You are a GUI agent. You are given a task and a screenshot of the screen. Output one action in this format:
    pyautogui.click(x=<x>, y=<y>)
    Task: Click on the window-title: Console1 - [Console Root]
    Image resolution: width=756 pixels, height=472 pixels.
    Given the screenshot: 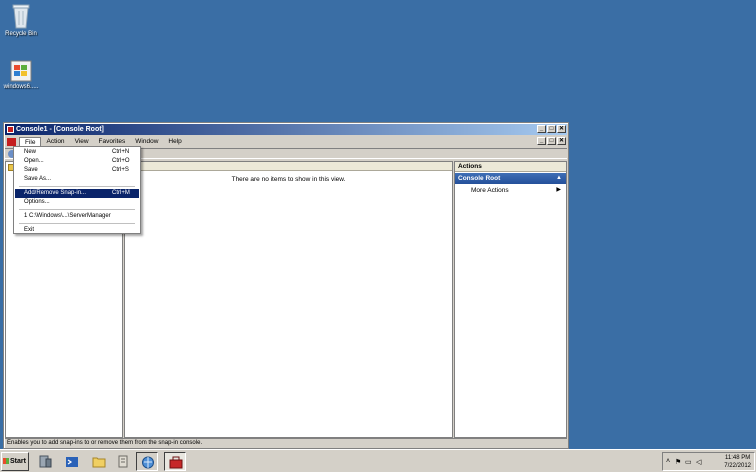 What is the action you would take?
    pyautogui.click(x=60, y=129)
    